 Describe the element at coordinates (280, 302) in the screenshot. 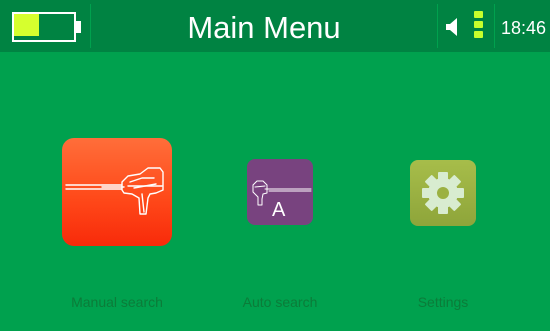

I see `auto-search-label: Auto search` at that location.